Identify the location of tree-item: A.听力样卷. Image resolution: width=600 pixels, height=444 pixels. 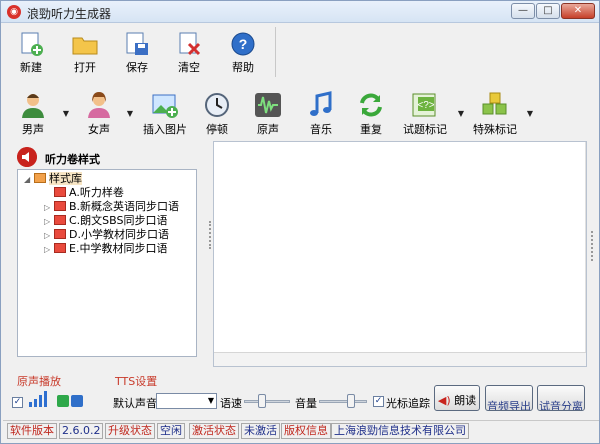
(84, 193).